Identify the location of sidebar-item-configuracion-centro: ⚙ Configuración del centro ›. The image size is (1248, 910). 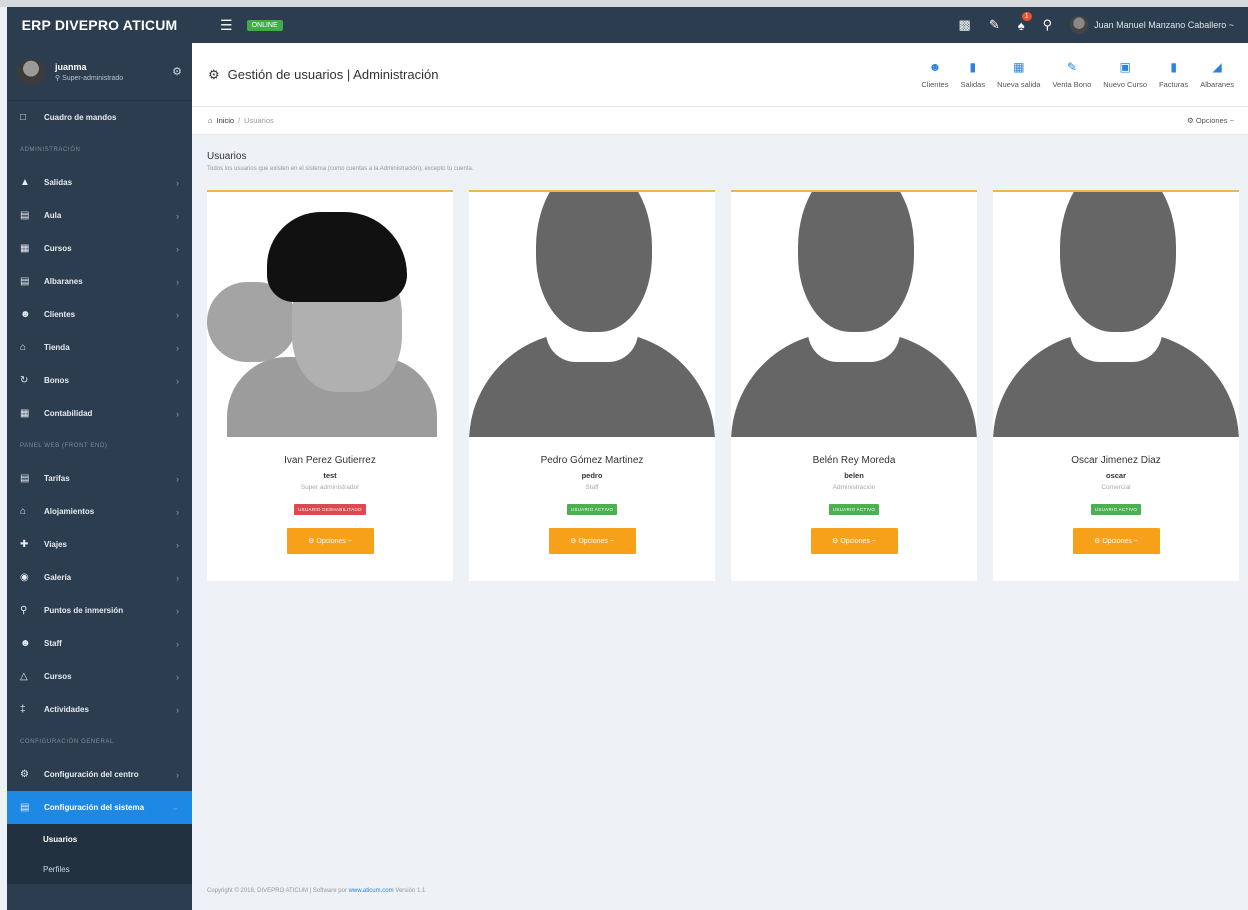
(99, 774).